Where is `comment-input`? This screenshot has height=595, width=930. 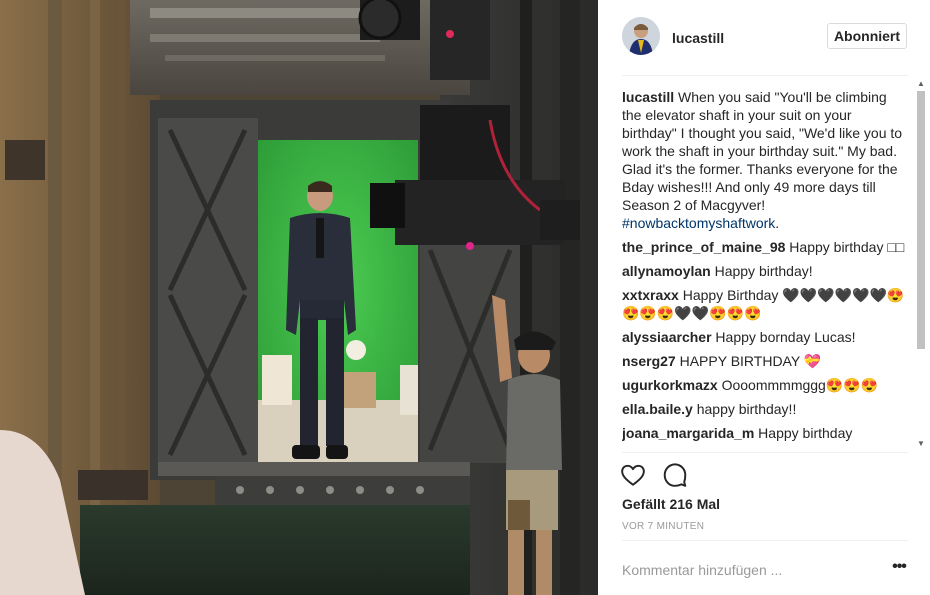
comment-input is located at coordinates (747, 570).